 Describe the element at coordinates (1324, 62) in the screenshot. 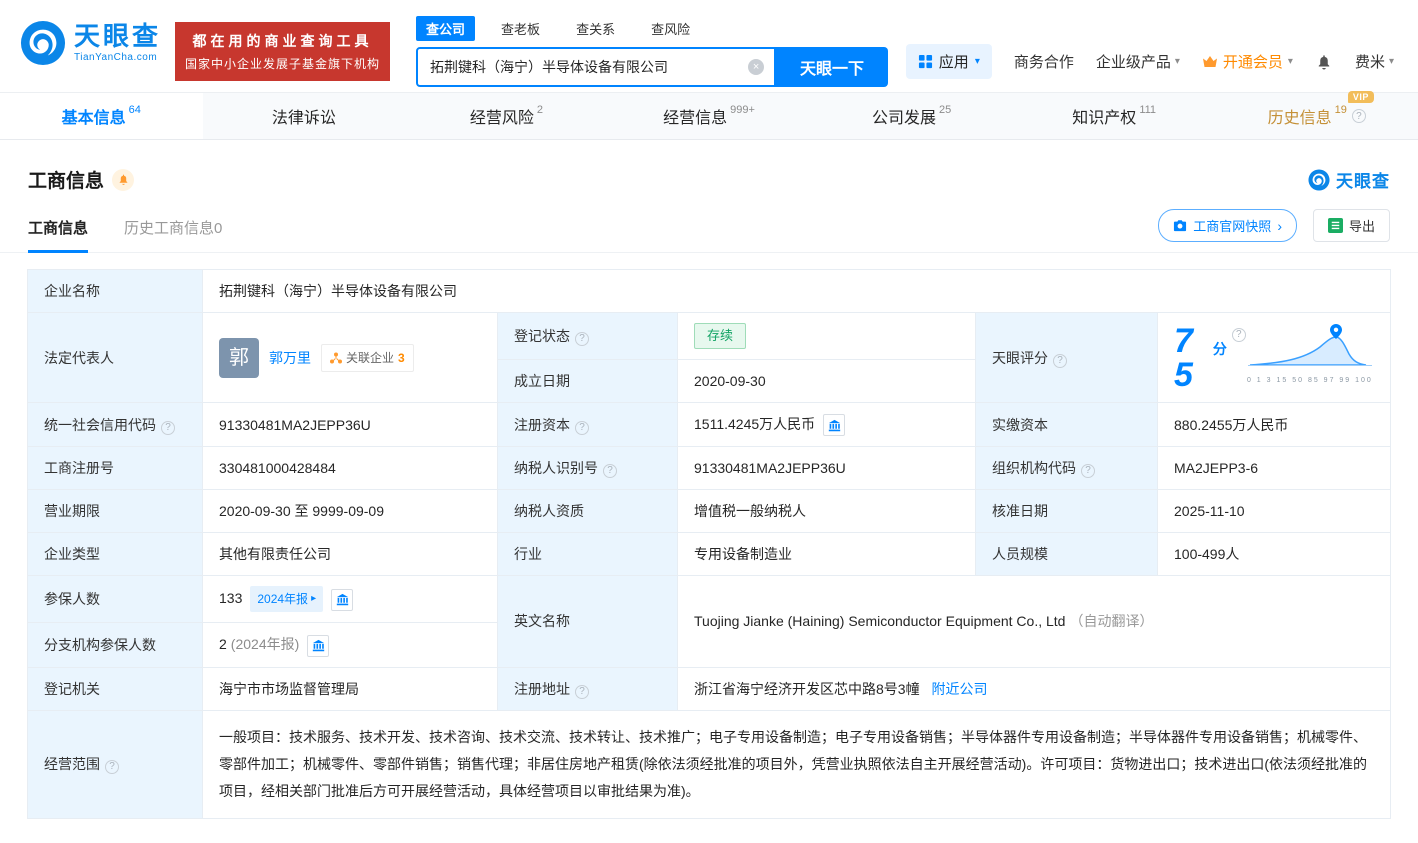

I see `notifications-bell-icon` at that location.